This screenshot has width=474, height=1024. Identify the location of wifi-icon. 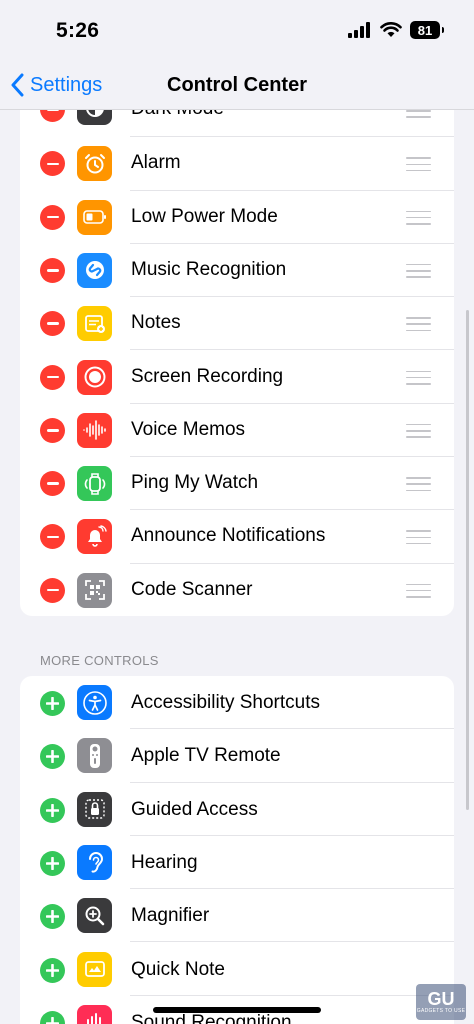
(391, 29).